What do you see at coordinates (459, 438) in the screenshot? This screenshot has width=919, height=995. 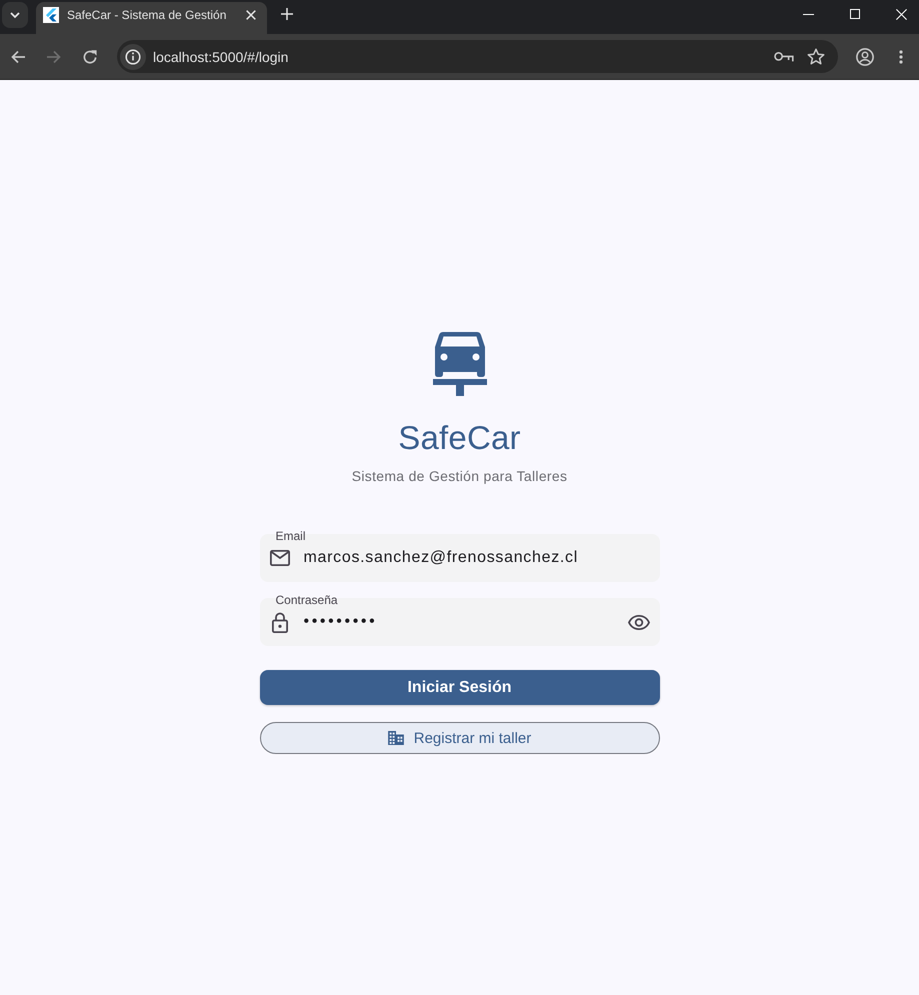 I see `app-title: SafeCar` at bounding box center [459, 438].